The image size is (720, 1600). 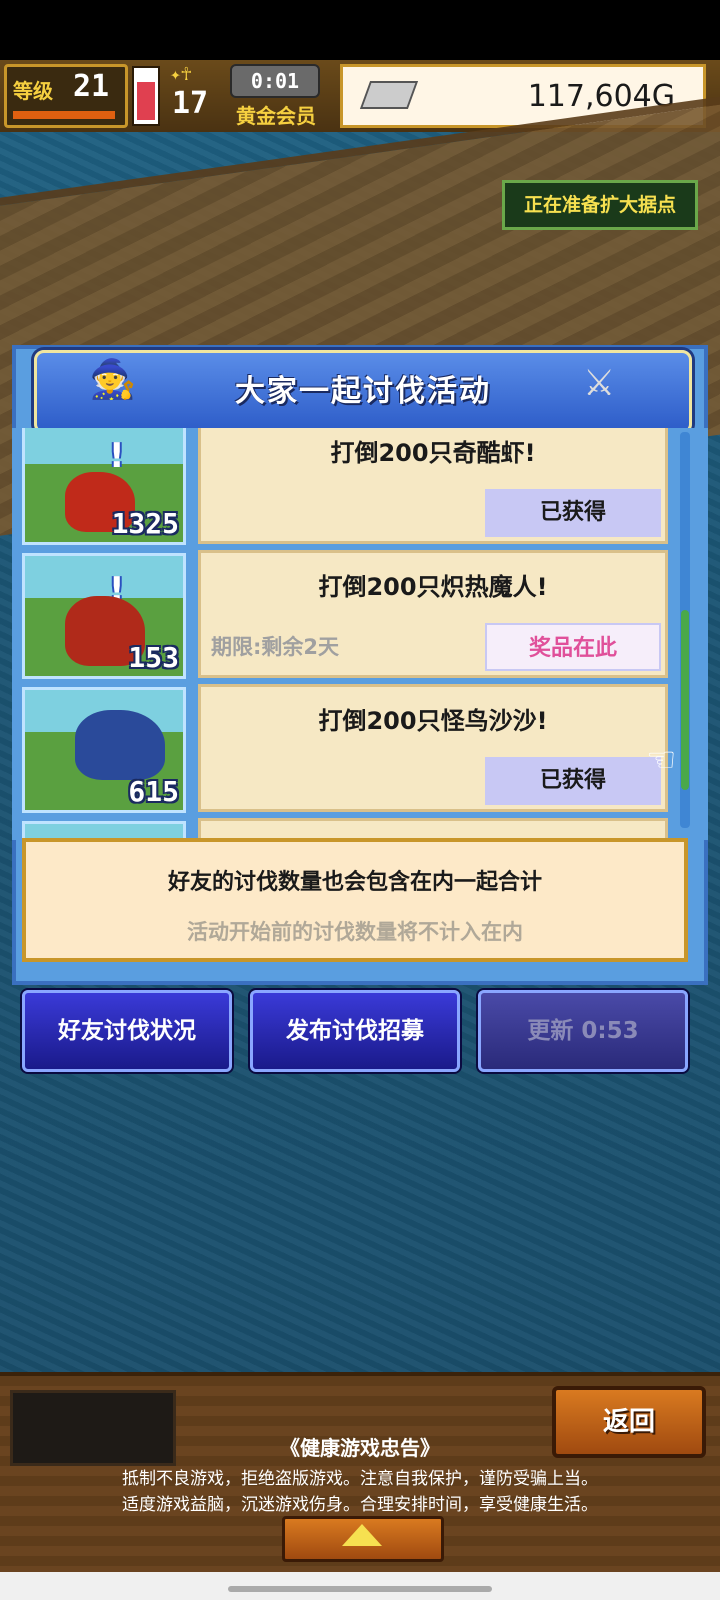 What do you see at coordinates (360, 30) in the screenshot?
I see `system-status-bar` at bounding box center [360, 30].